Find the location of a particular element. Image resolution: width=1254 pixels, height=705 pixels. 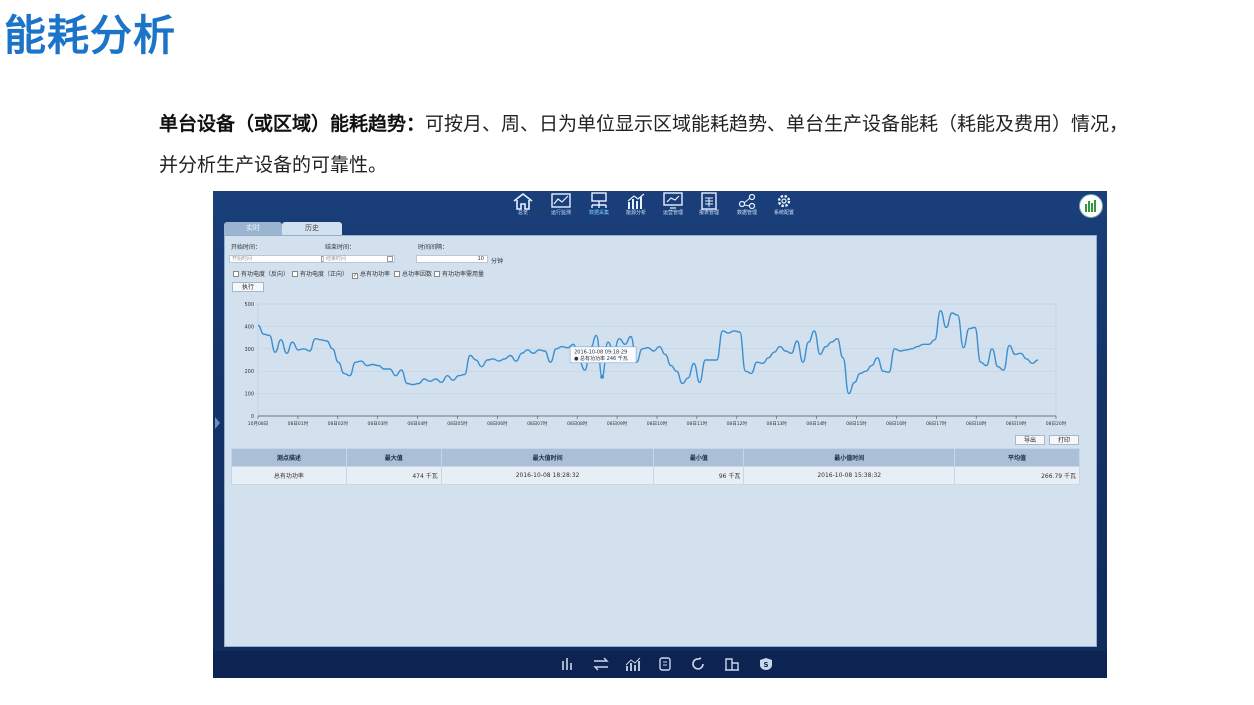

interval-unit: 分钟 is located at coordinates (497, 261).